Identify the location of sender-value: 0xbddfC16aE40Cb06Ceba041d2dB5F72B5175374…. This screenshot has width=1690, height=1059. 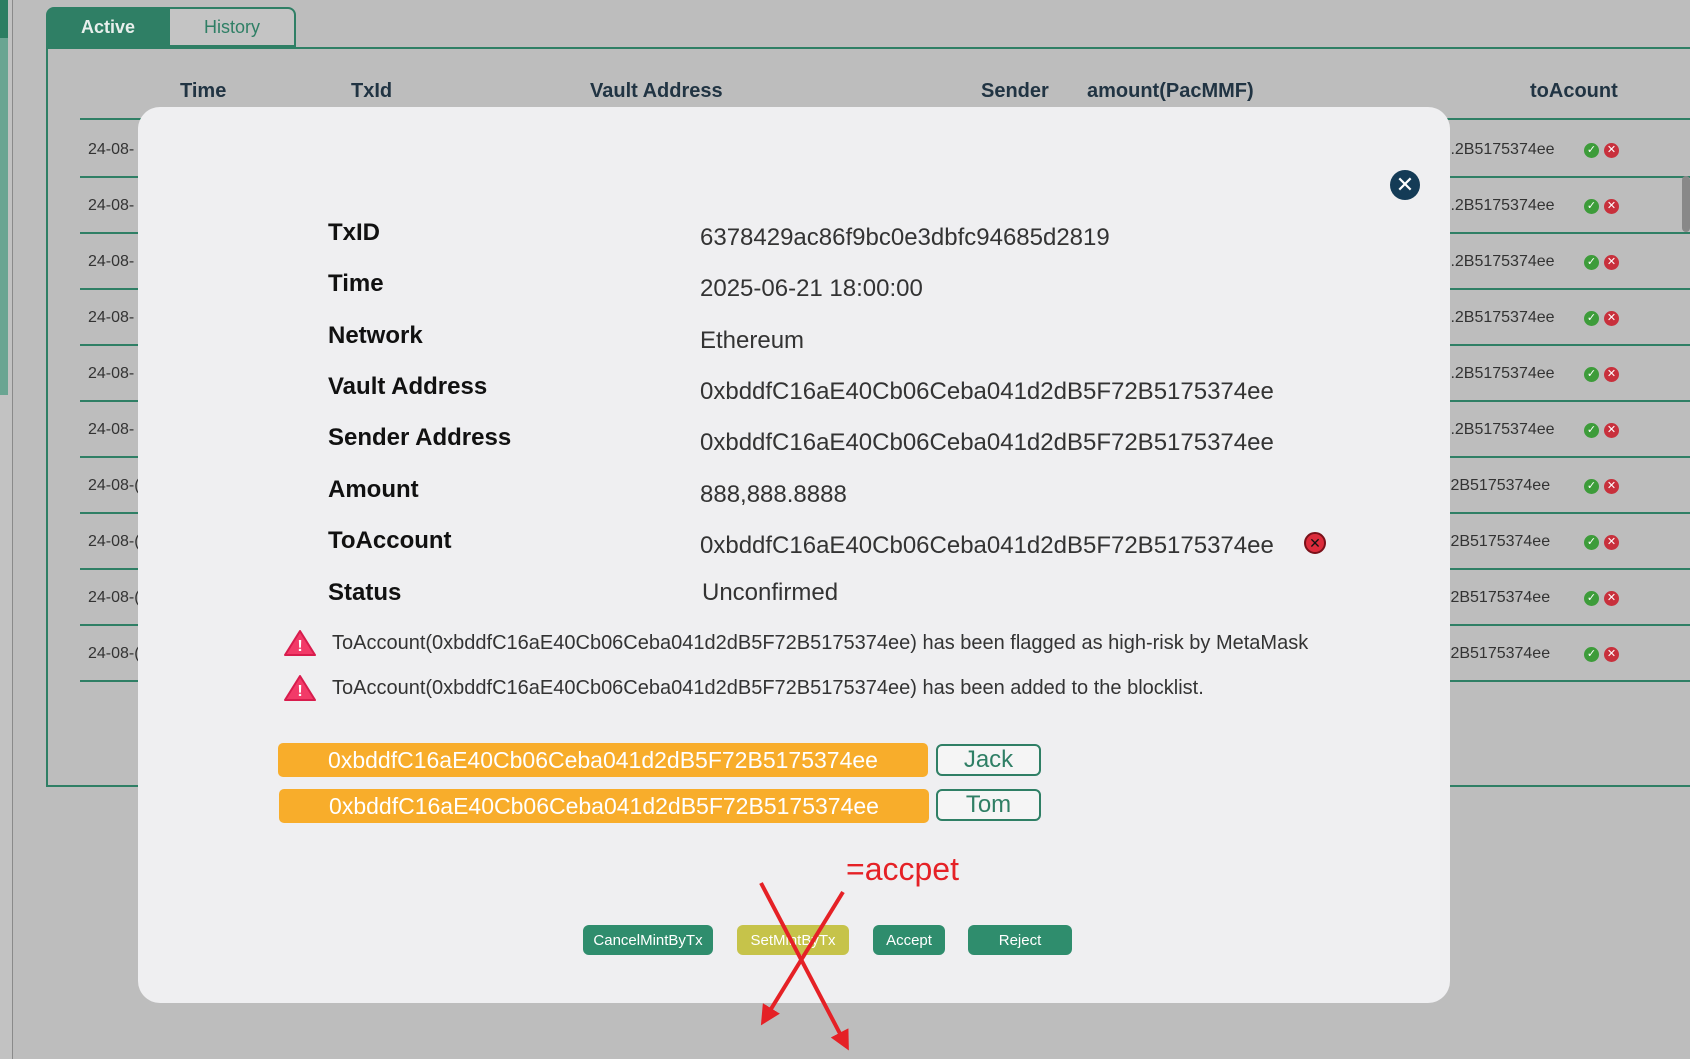
(987, 442).